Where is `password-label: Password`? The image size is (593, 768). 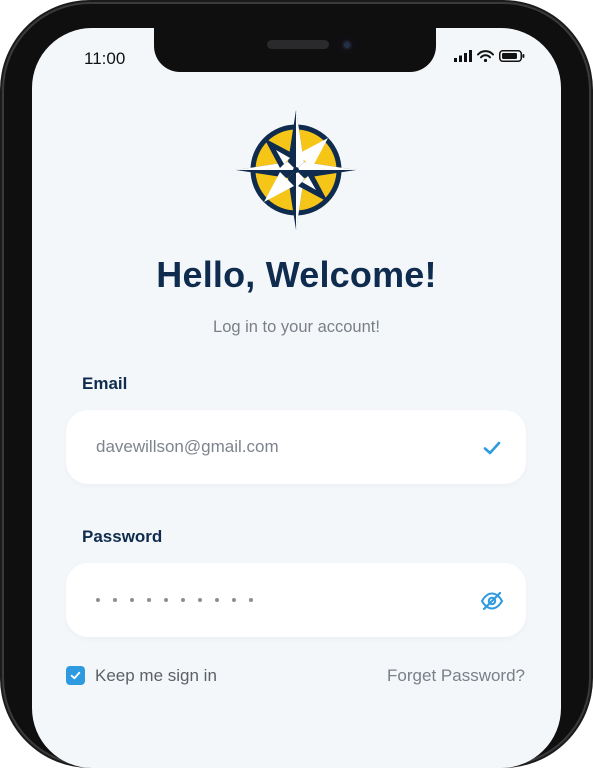
password-label: Password is located at coordinates (122, 536).